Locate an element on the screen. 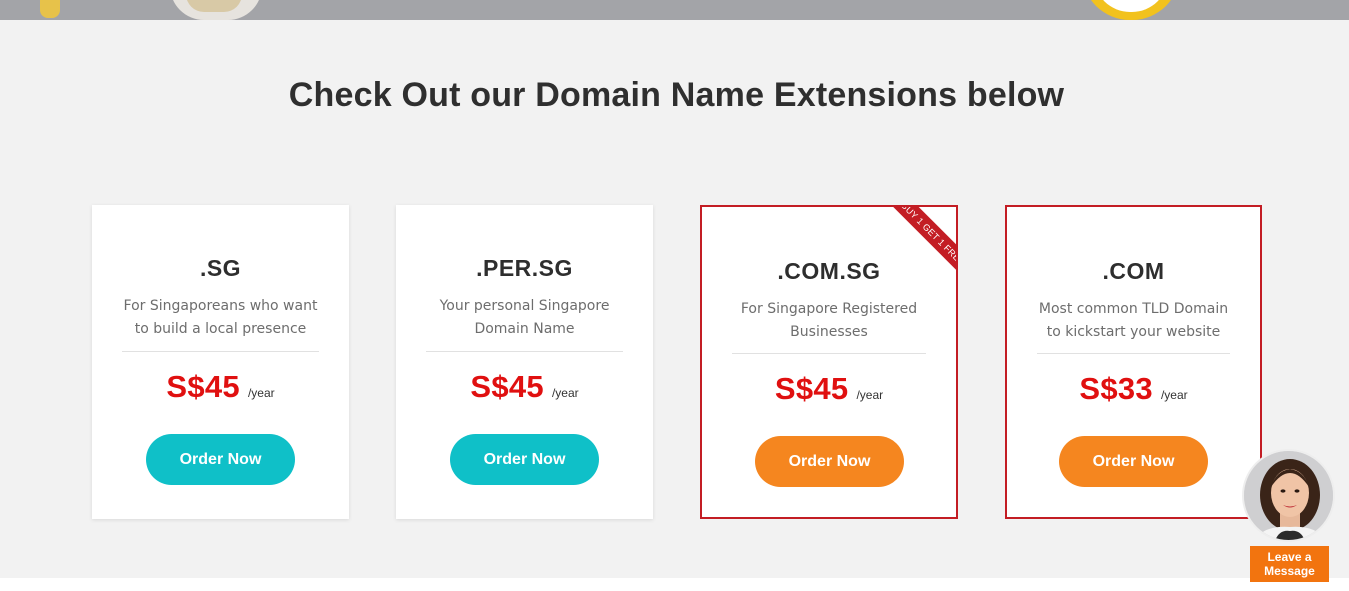 This screenshot has width=1349, height=591. domain-description: Your personal Singapore Domain Name is located at coordinates (524, 318).